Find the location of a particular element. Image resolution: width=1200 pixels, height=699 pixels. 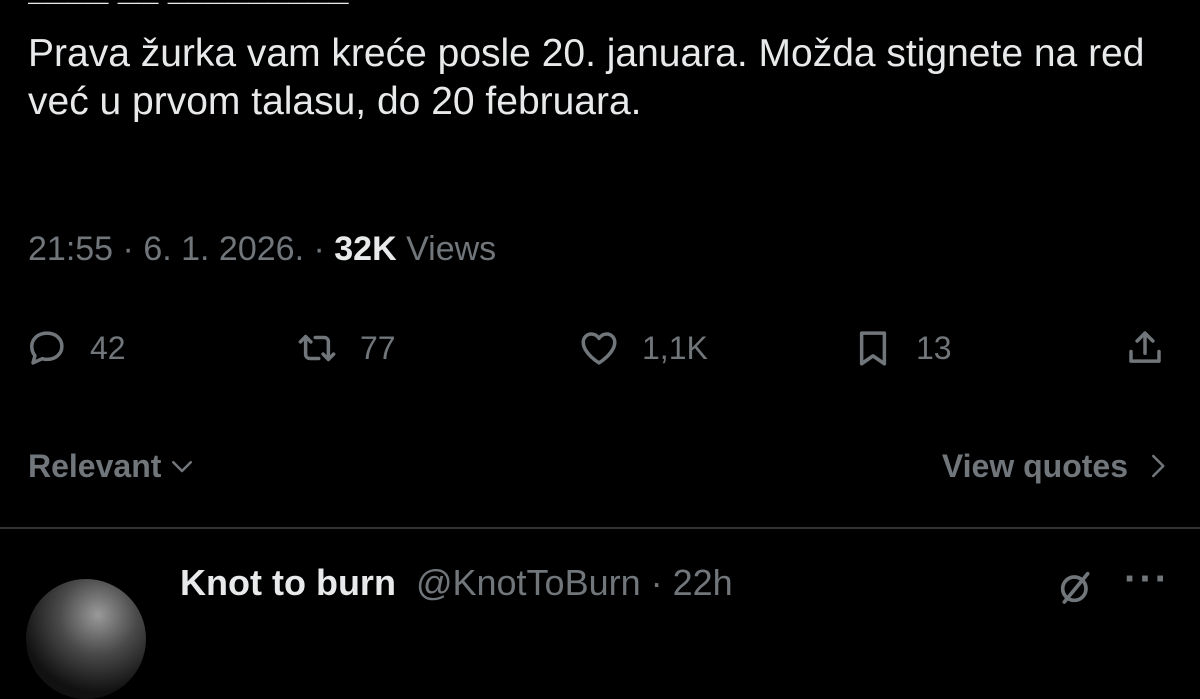

grok-icon is located at coordinates (1076, 587).